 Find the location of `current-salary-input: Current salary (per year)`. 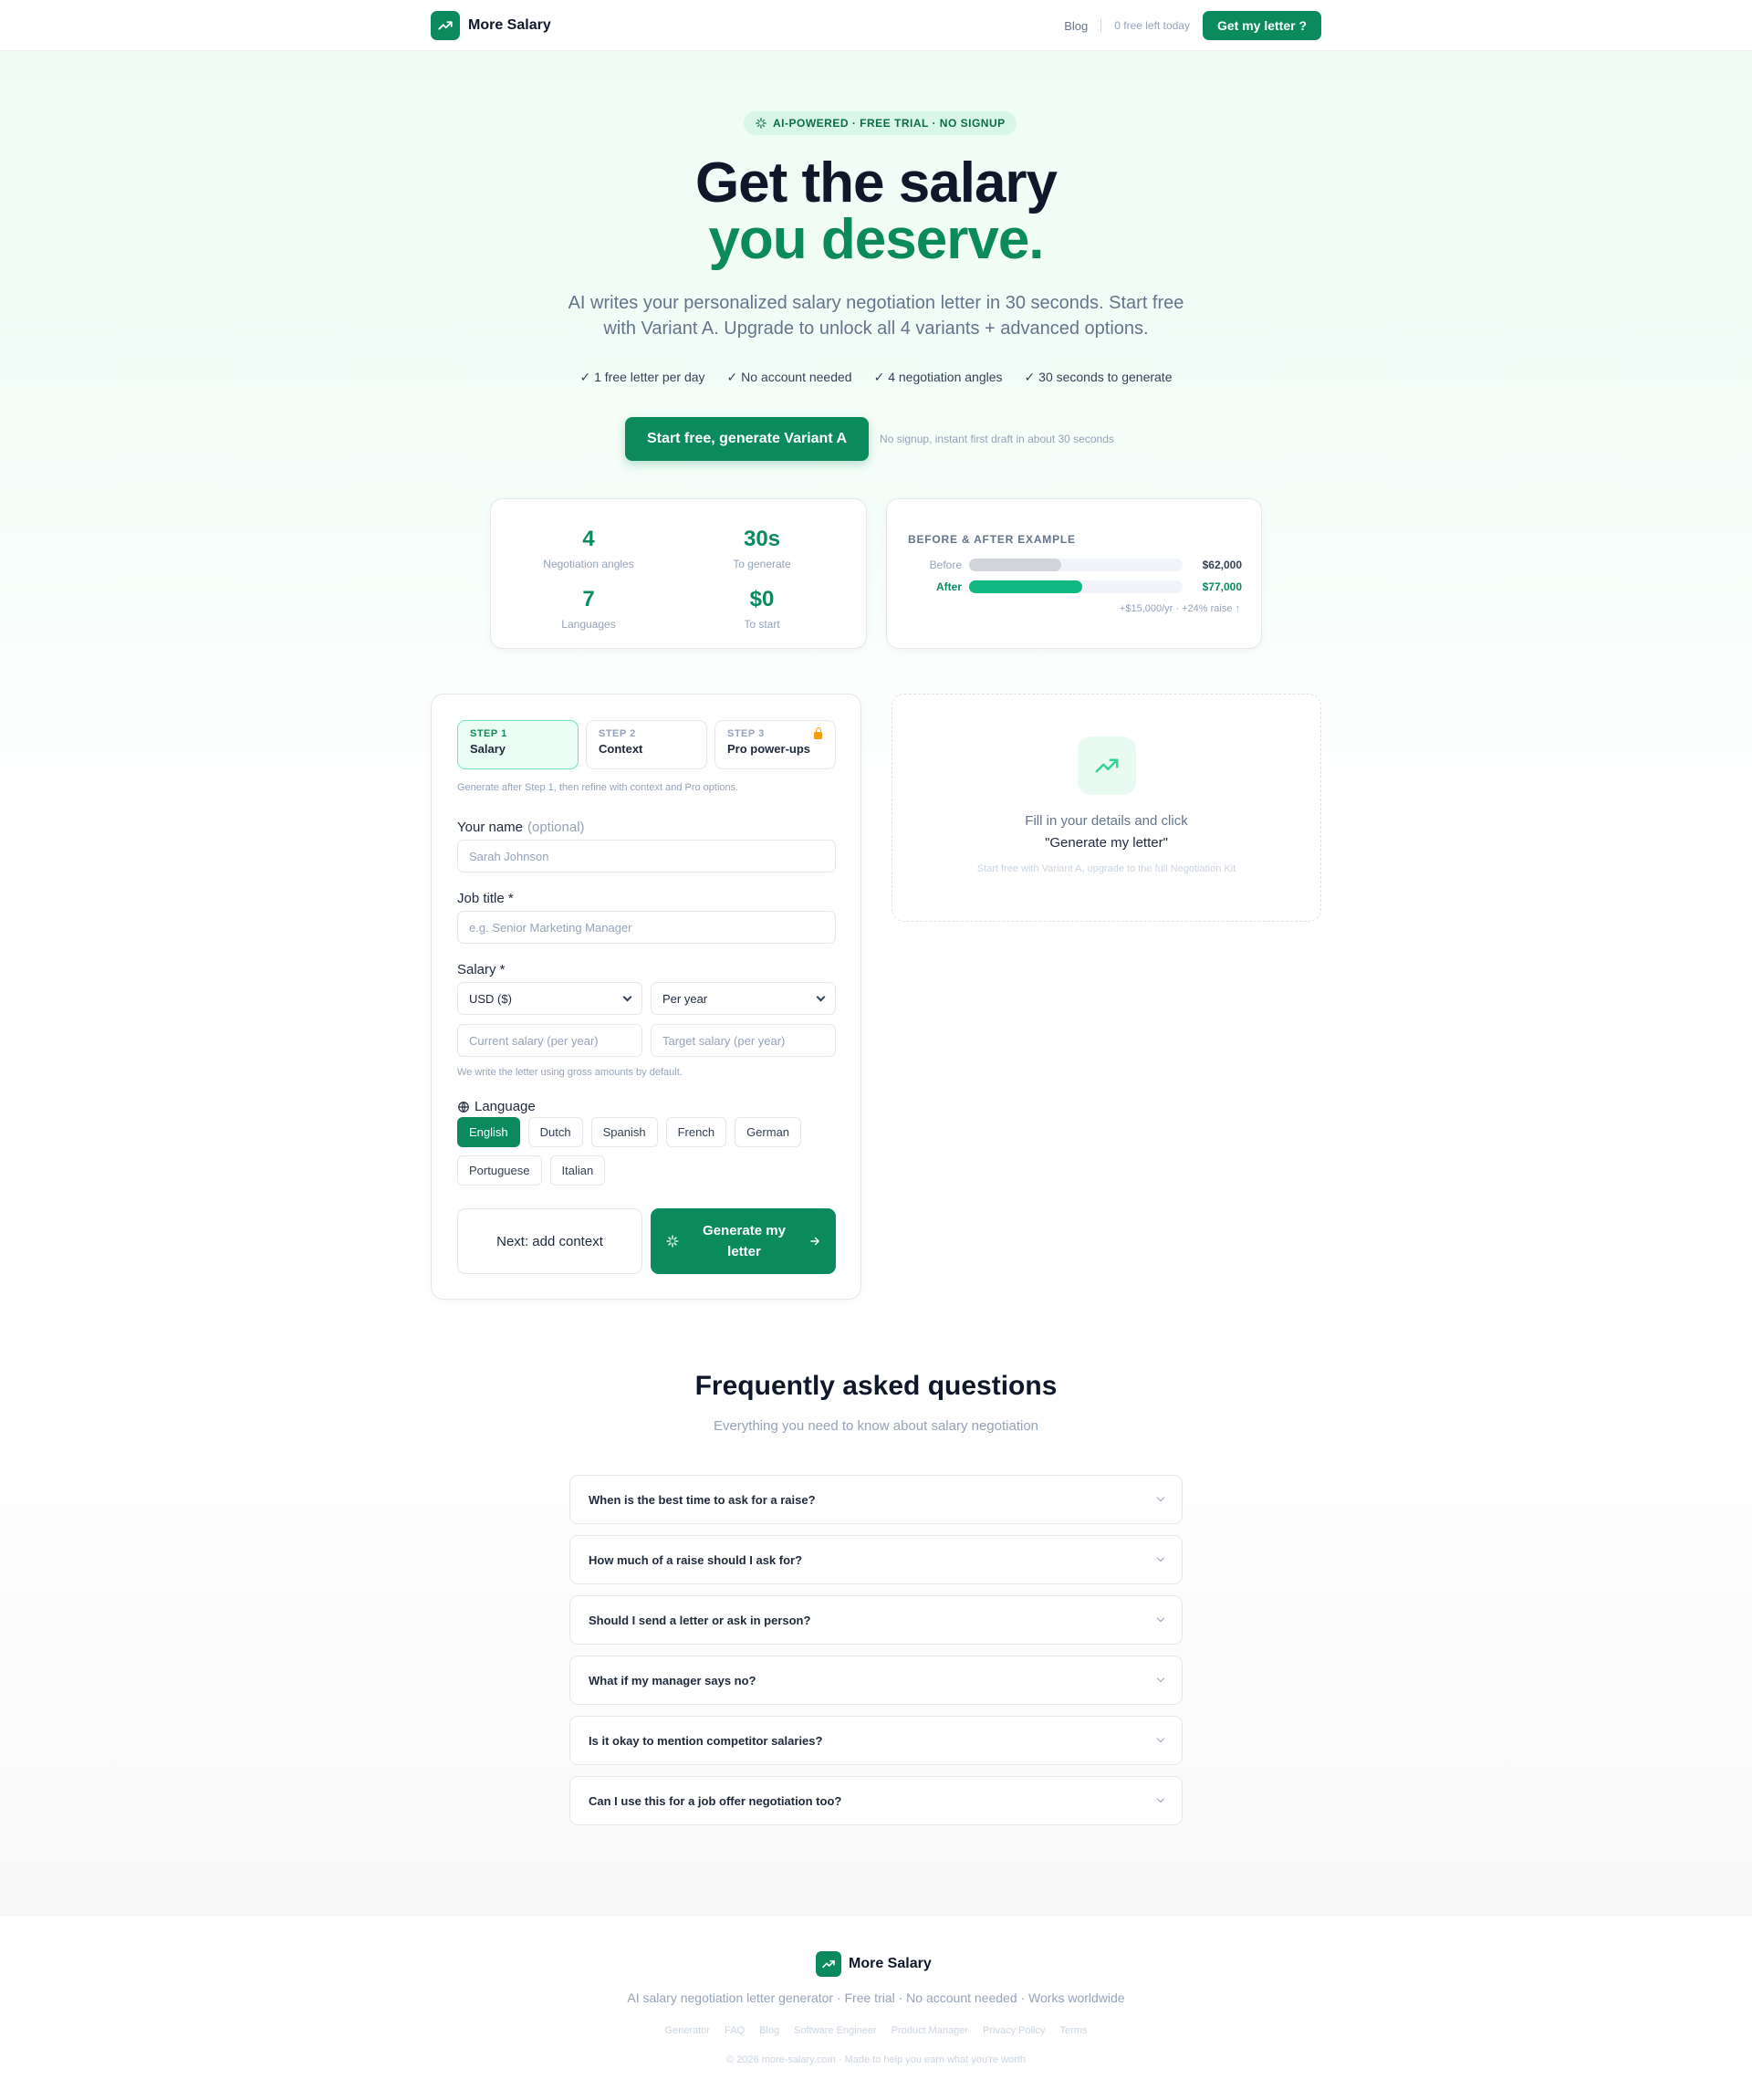

current-salary-input: Current salary (per year) is located at coordinates (549, 1040).